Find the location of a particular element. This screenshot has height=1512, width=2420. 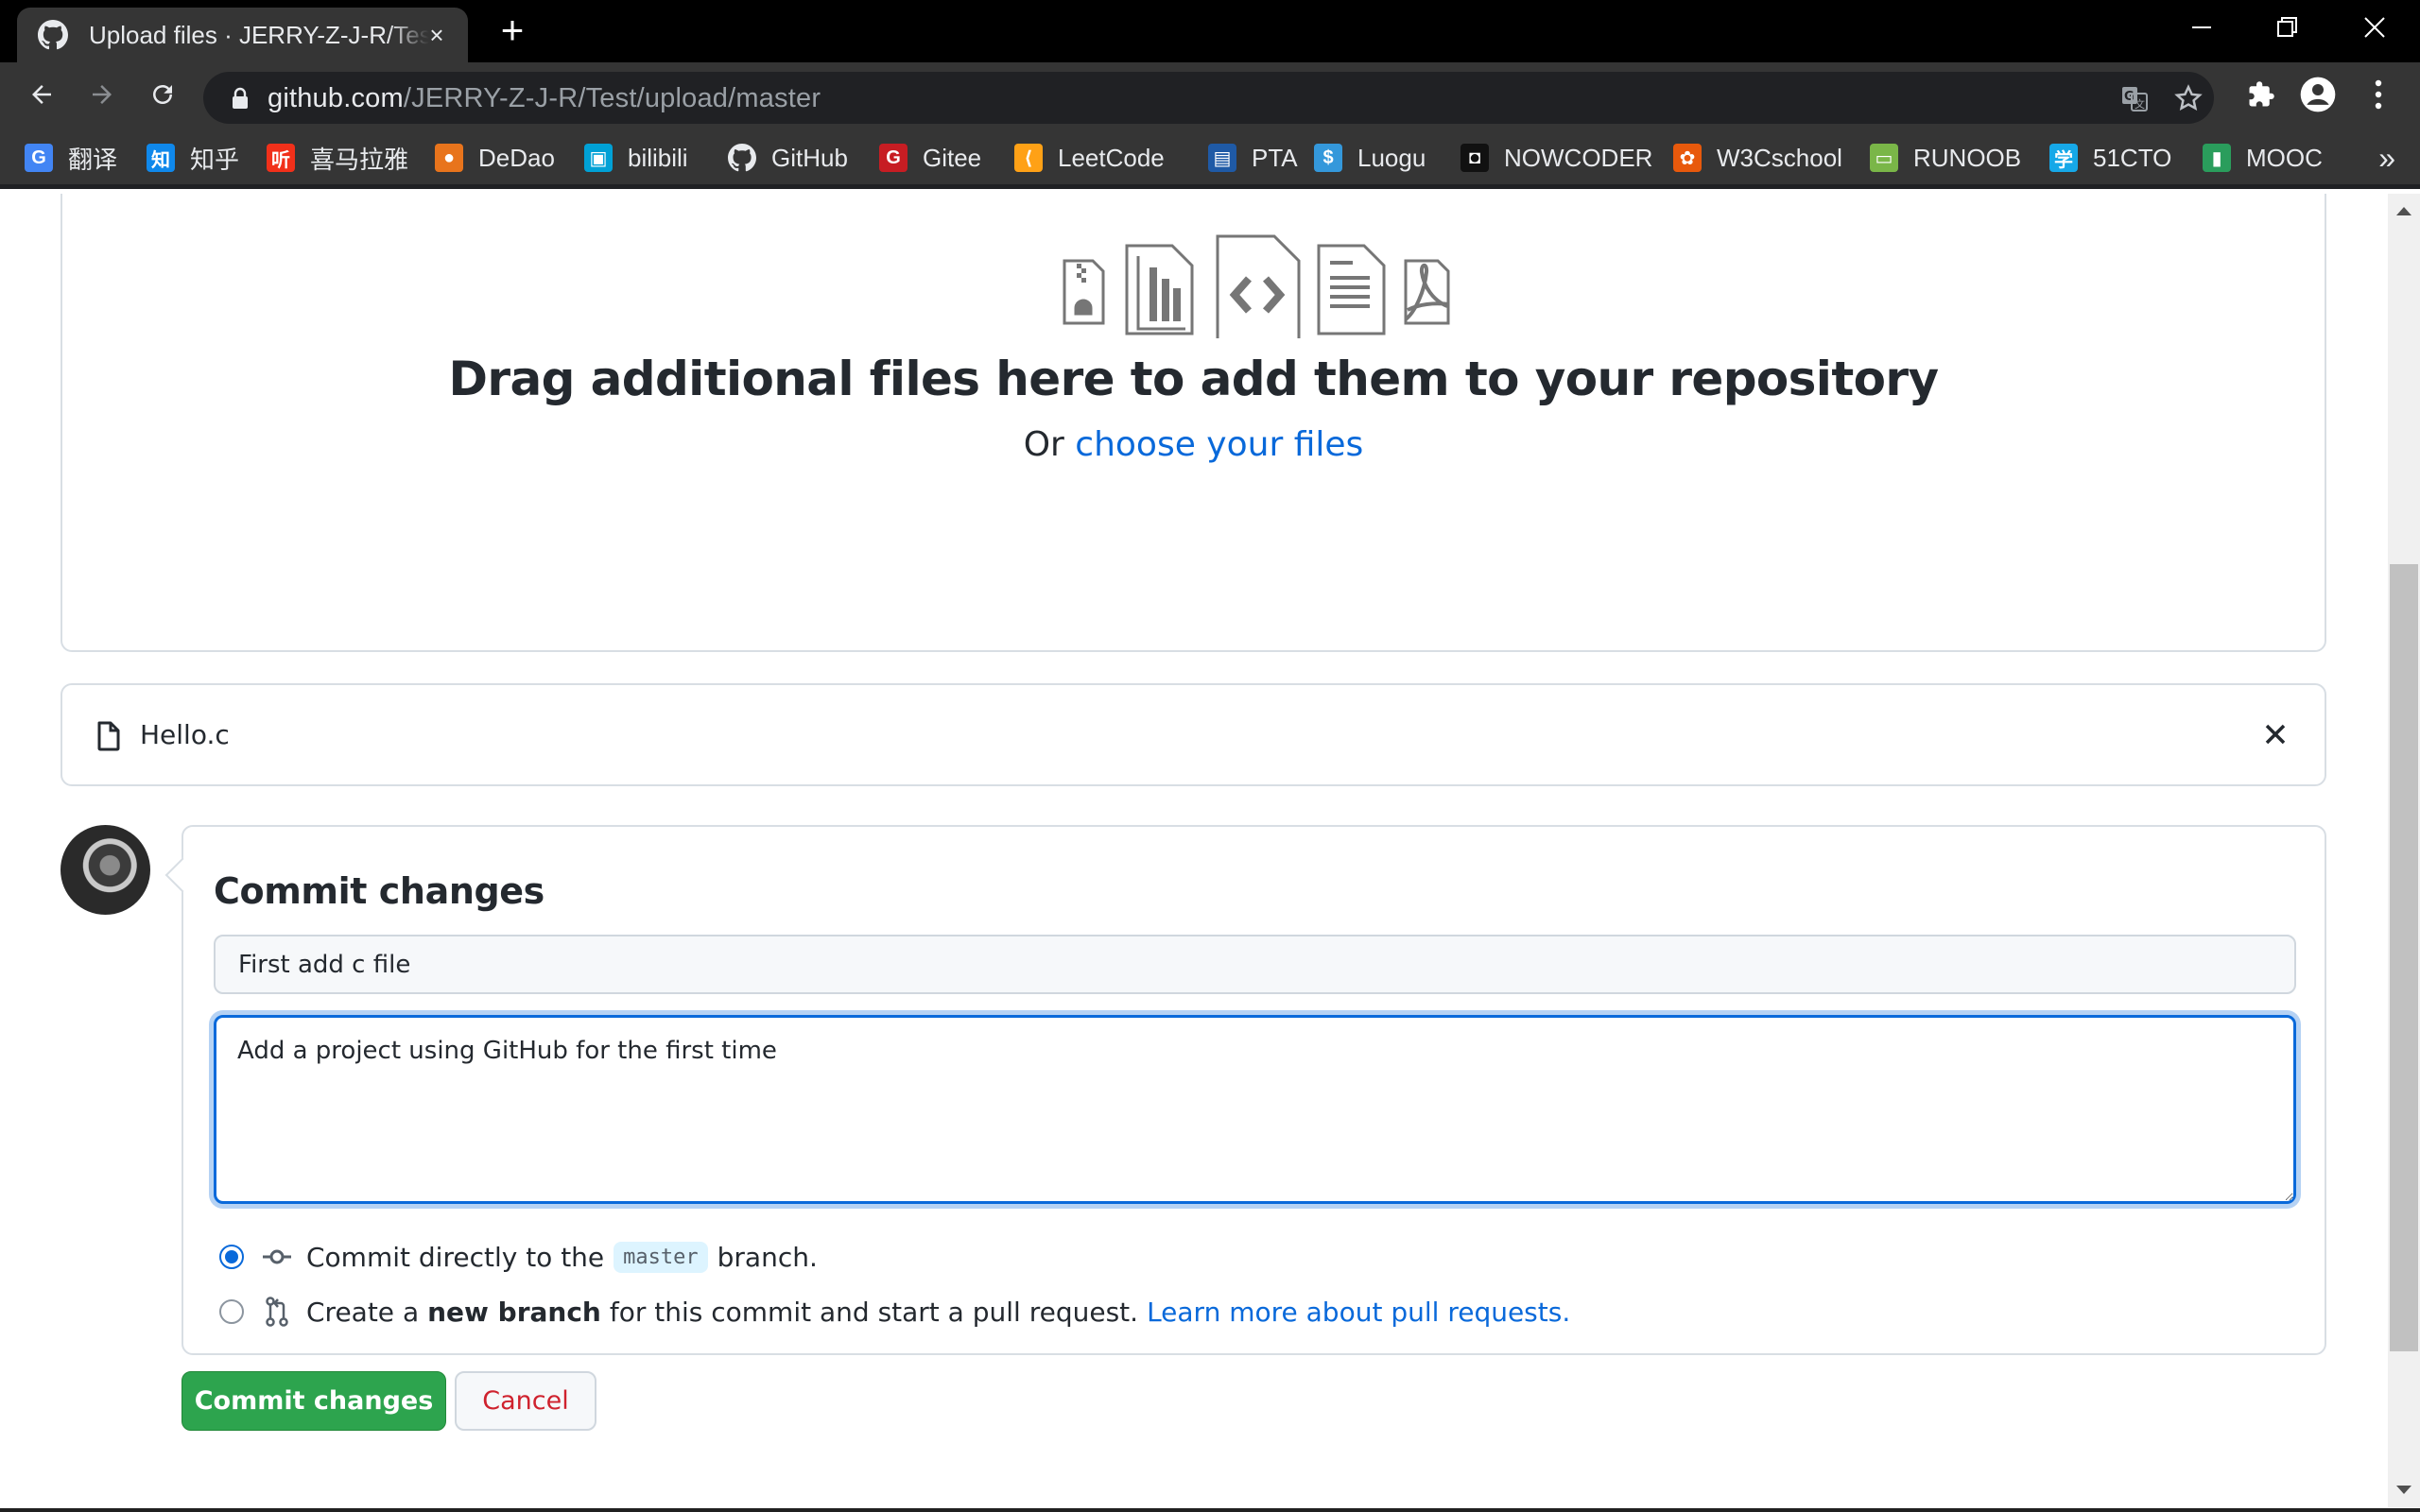

zhihu-icon: 知 is located at coordinates (161, 158).